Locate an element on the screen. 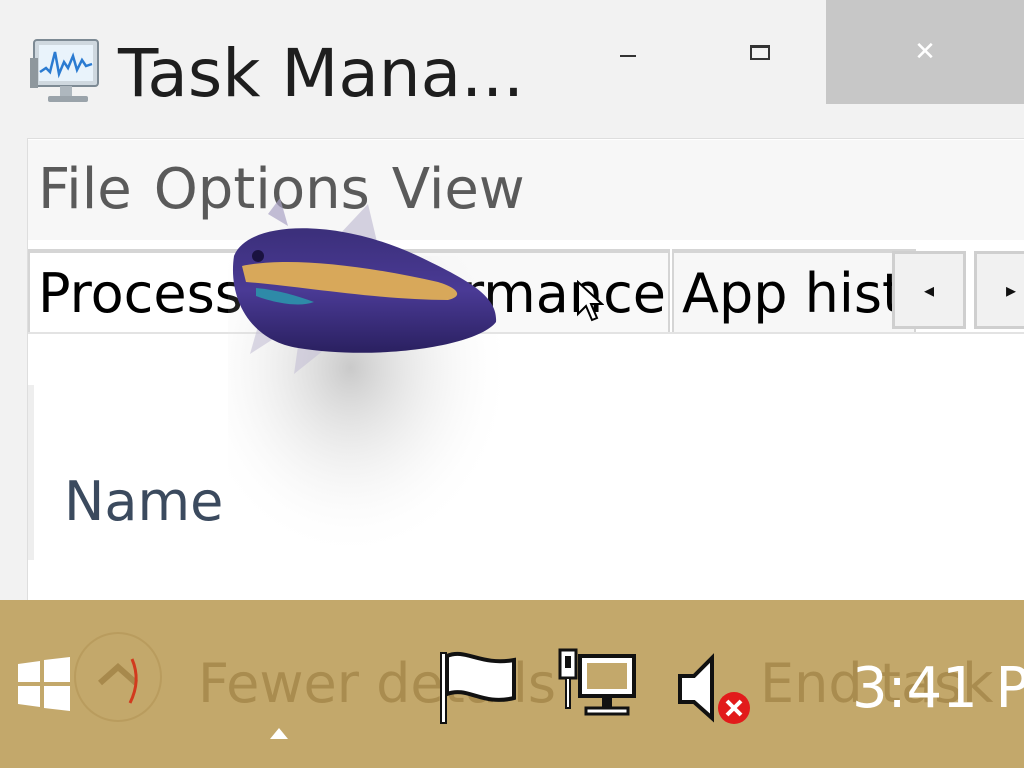 The width and height of the screenshot is (1024, 768). menu-file: File is located at coordinates (86, 190).